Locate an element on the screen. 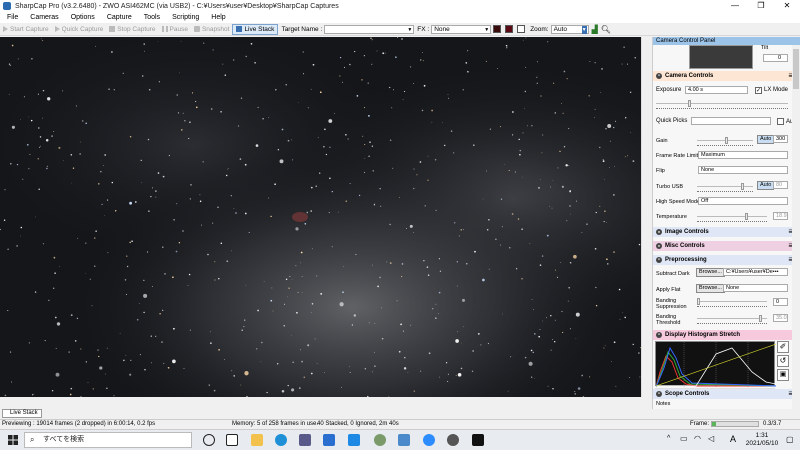 This screenshot has width=800, height=450. volume-icon: ◁ is located at coordinates (711, 438).